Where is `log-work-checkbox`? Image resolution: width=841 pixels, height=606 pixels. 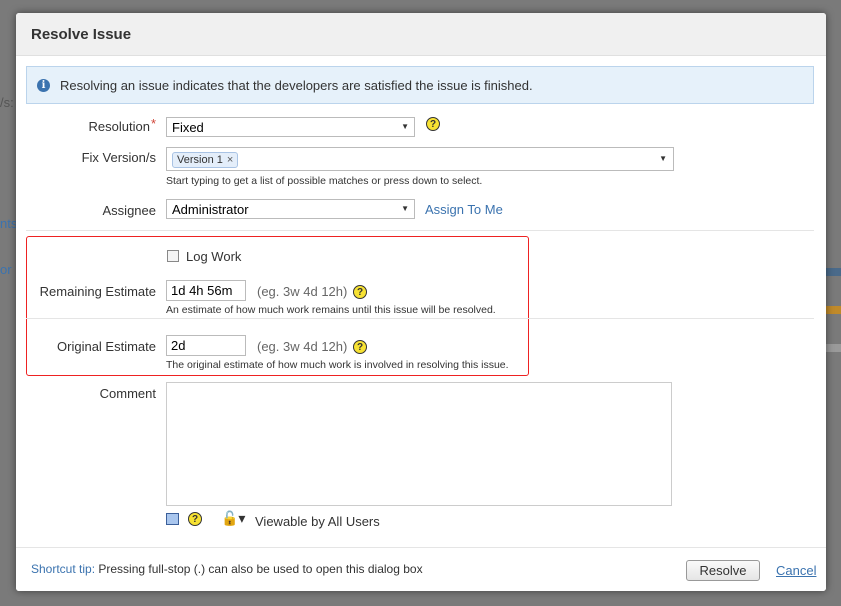
log-work-checkbox is located at coordinates (173, 256).